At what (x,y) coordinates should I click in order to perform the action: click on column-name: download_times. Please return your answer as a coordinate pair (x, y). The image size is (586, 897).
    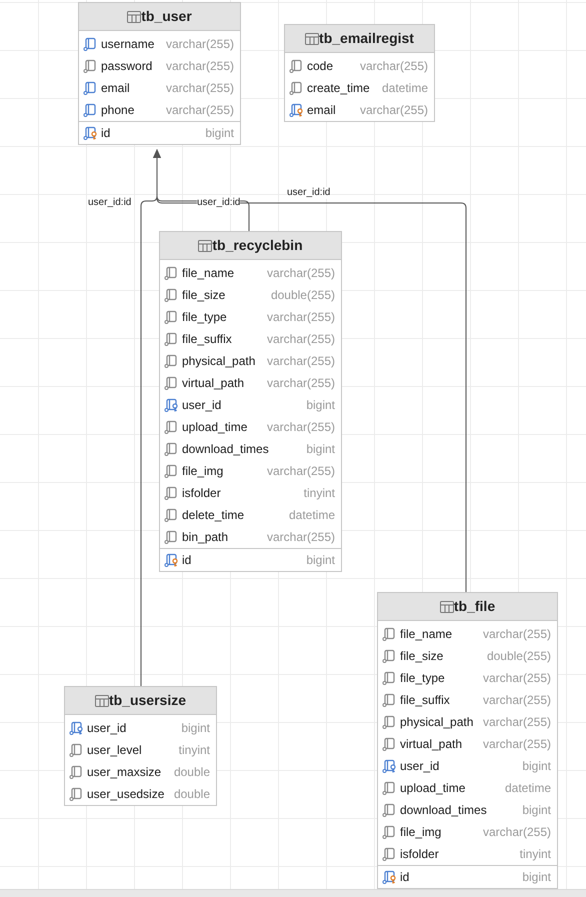
    Looking at the image, I should click on (443, 810).